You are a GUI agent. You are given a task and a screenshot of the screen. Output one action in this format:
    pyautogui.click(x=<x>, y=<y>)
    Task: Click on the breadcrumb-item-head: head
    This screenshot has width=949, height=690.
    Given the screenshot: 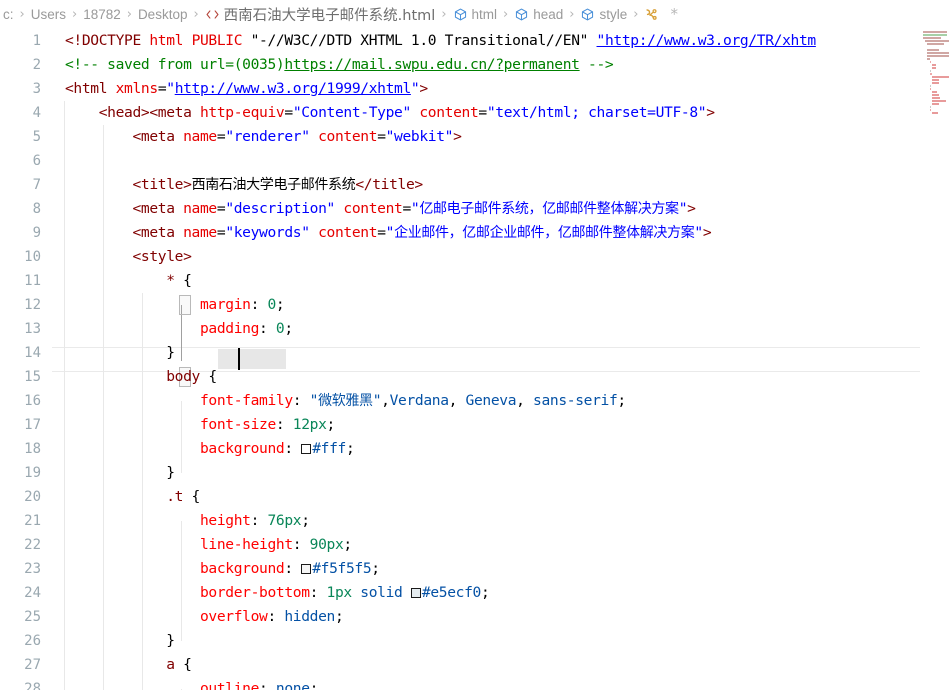 What is the action you would take?
    pyautogui.click(x=538, y=14)
    